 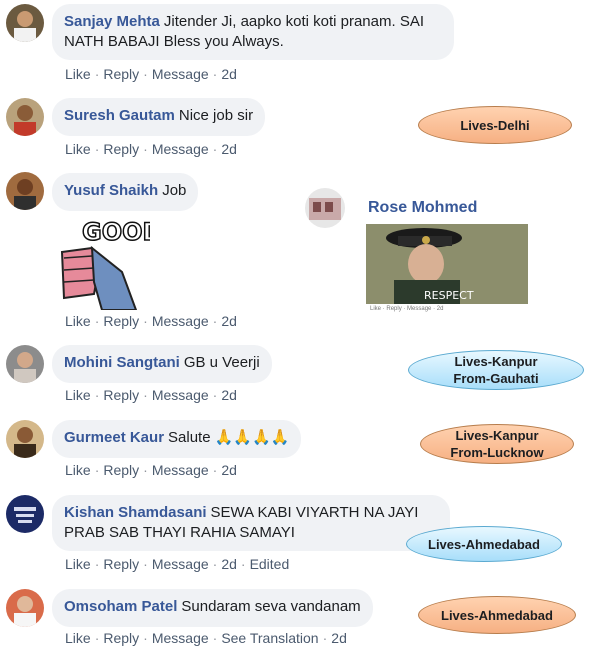 I want to click on commenter-name: Gurmeet Kaur, so click(x=114, y=437).